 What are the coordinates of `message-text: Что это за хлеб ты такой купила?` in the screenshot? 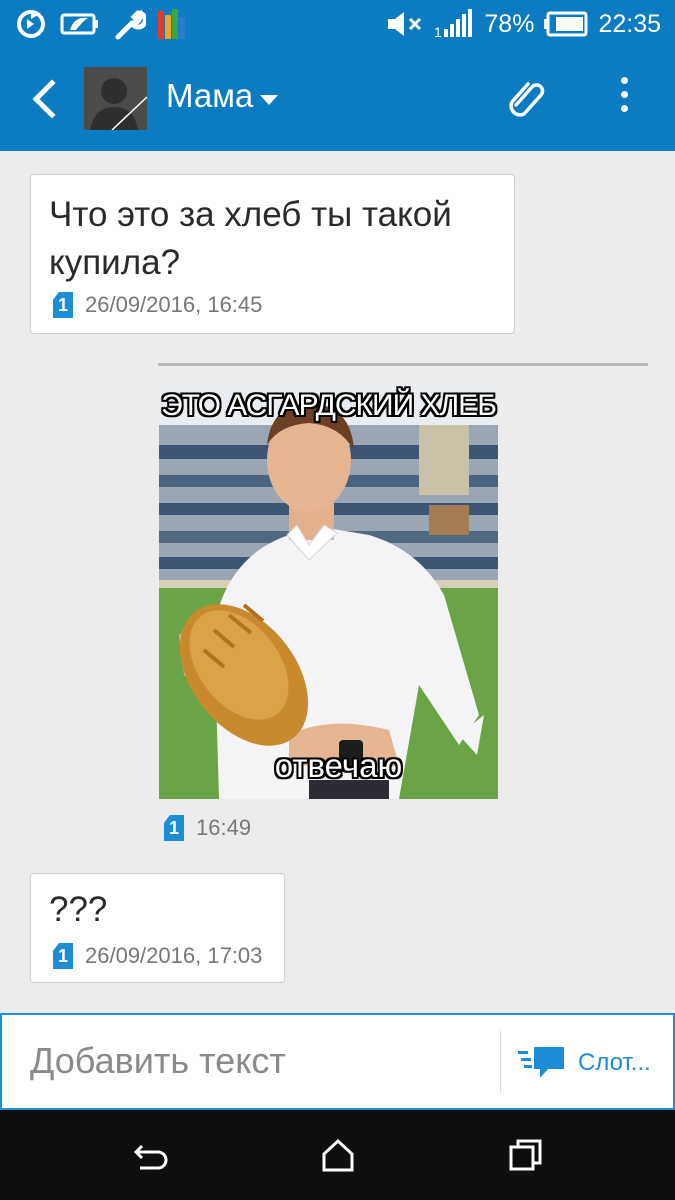 It's located at (250, 238).